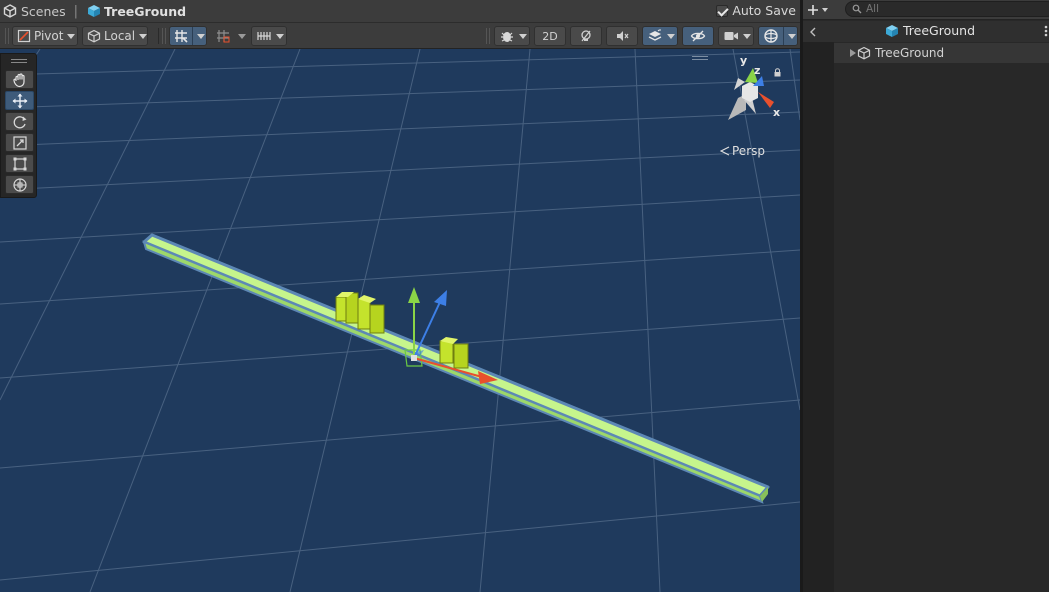  I want to click on breadcrumb-scenes-label: Scenes, so click(43, 11).